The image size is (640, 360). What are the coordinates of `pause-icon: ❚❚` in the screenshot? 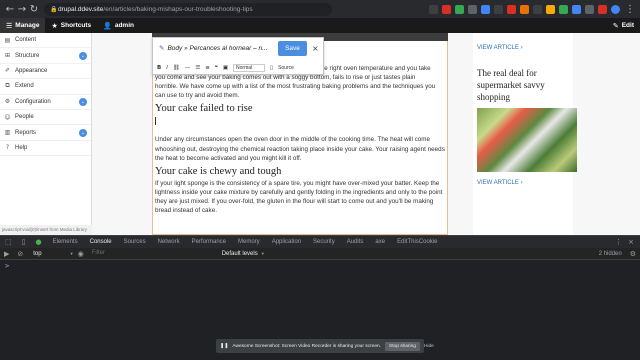 It's located at (224, 346).